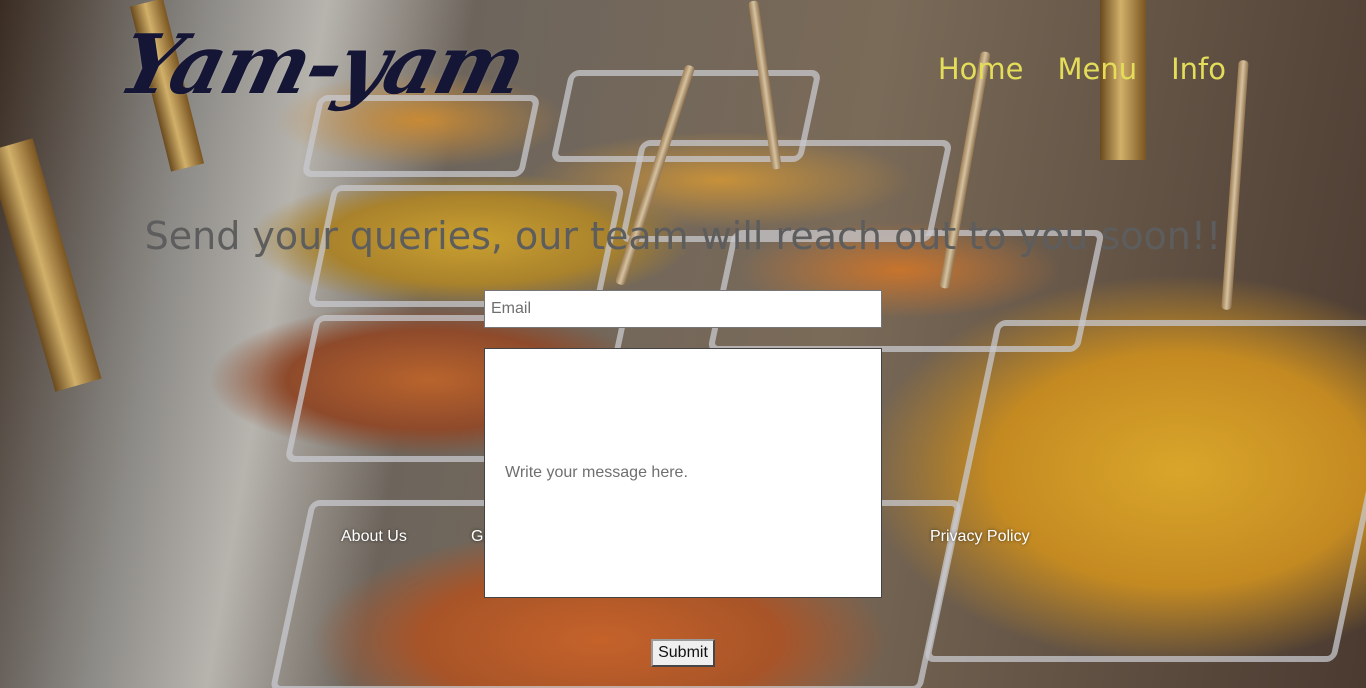 Image resolution: width=1366 pixels, height=688 pixels. I want to click on message-textarea, so click(683, 473).